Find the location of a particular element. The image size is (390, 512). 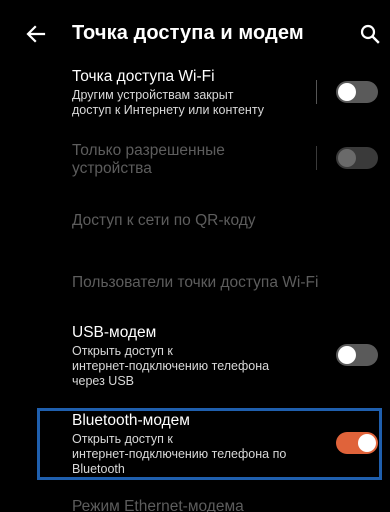

setting-title: Доступ к сети по QR-коду is located at coordinates (164, 220).